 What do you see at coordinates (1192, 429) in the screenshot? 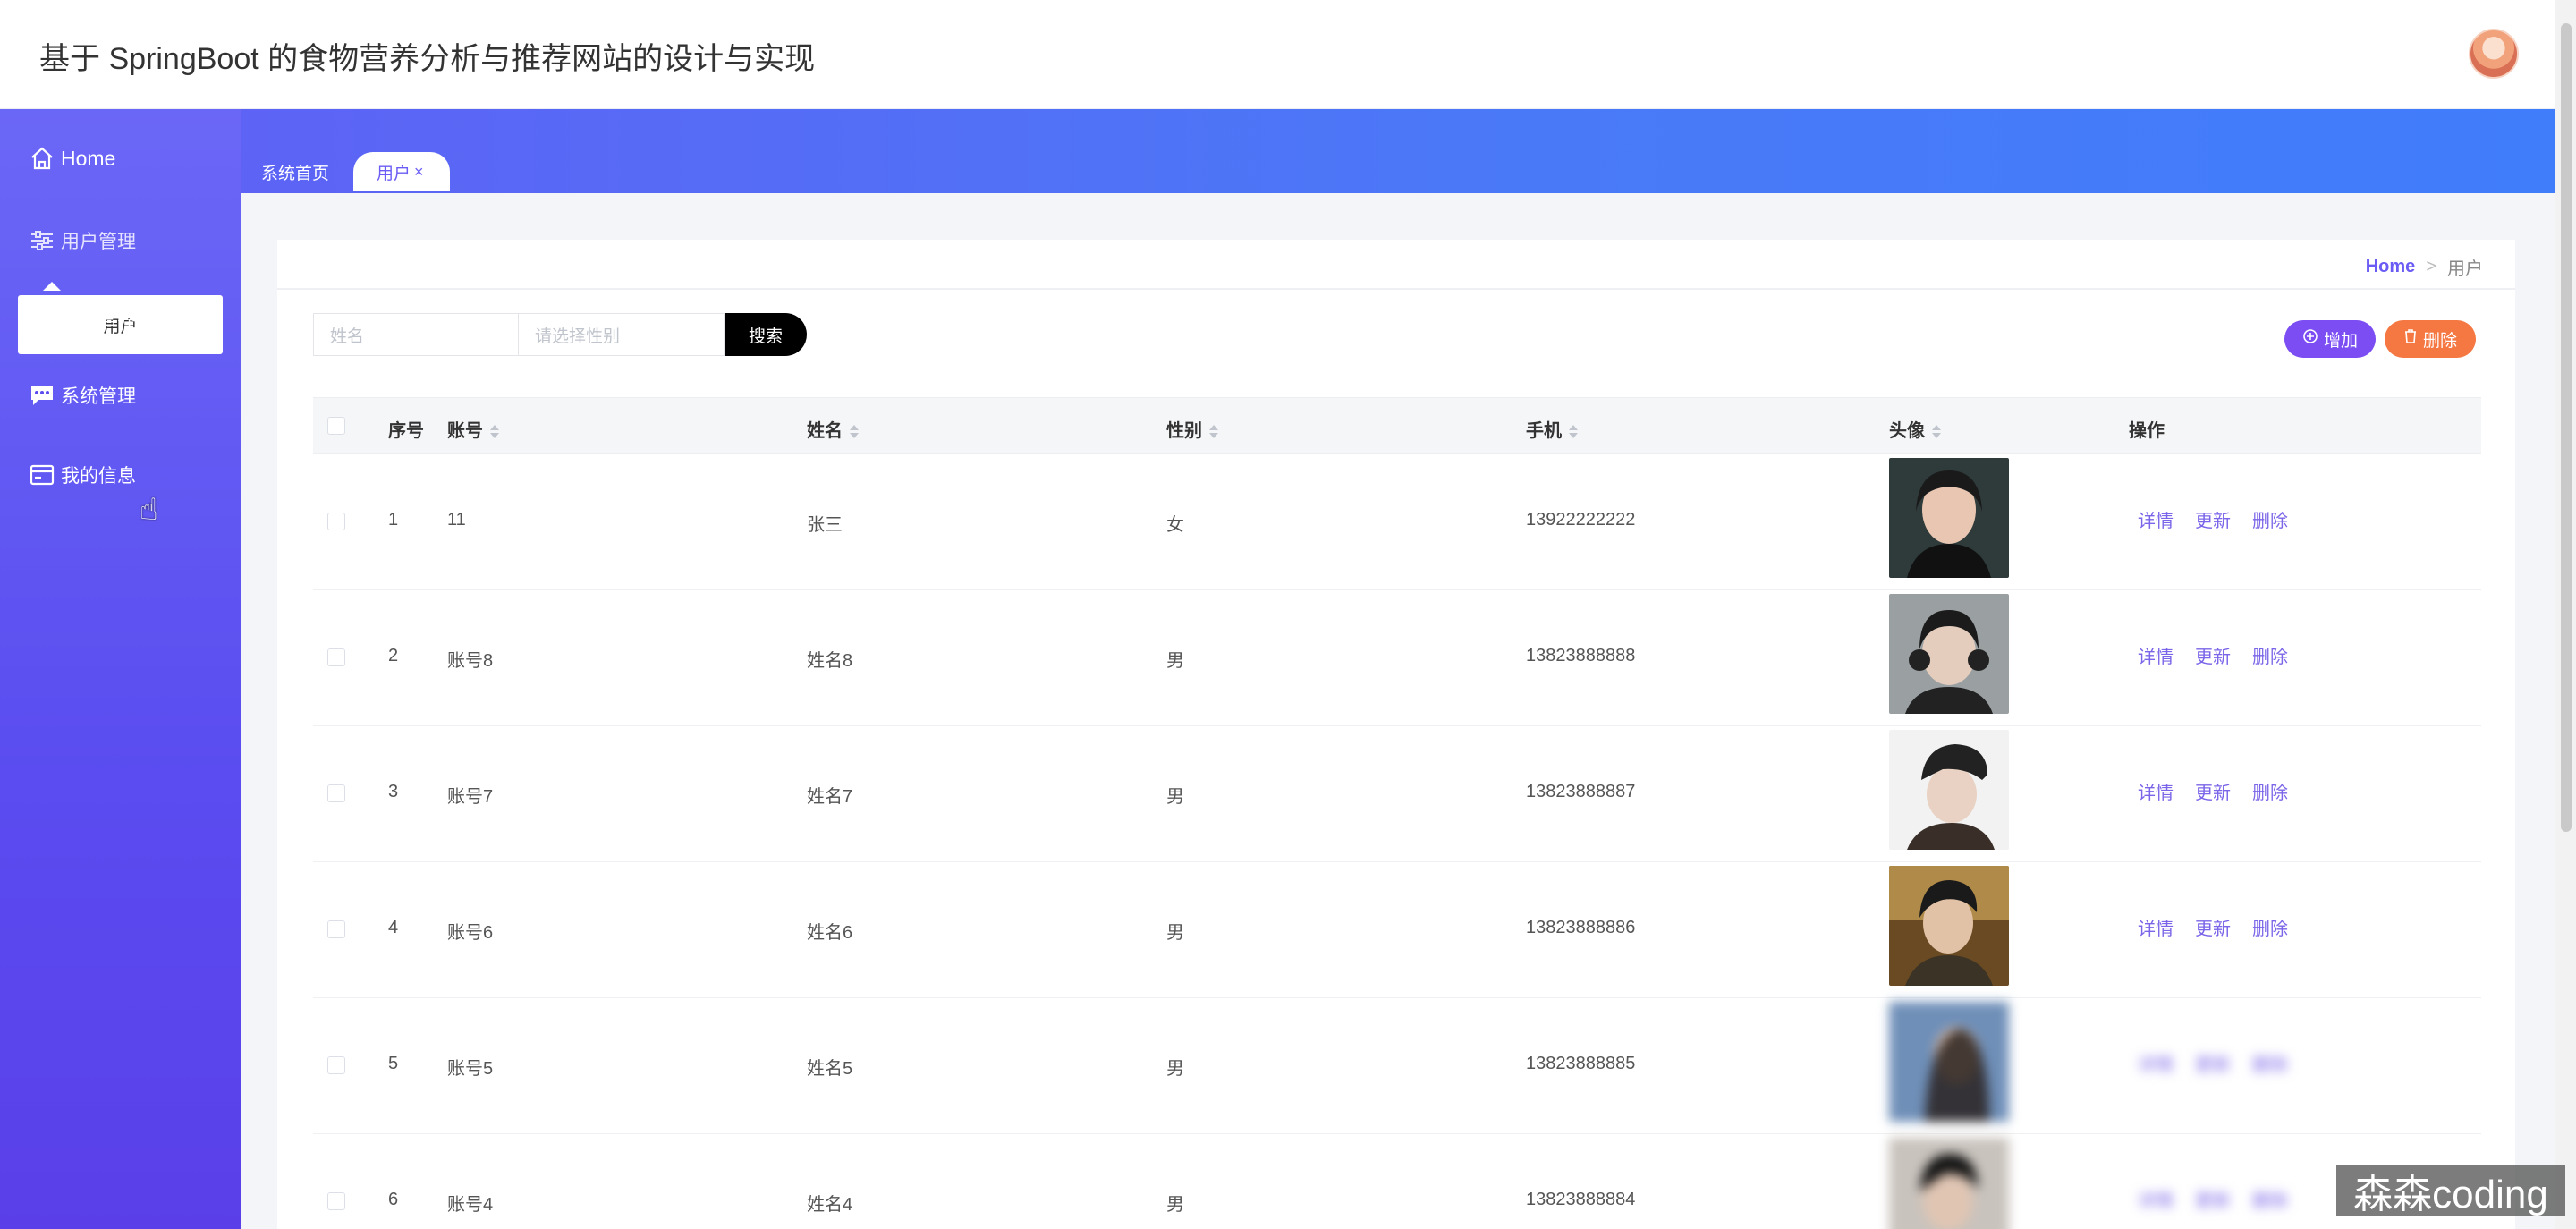
I see `header-gender: 性别` at bounding box center [1192, 429].